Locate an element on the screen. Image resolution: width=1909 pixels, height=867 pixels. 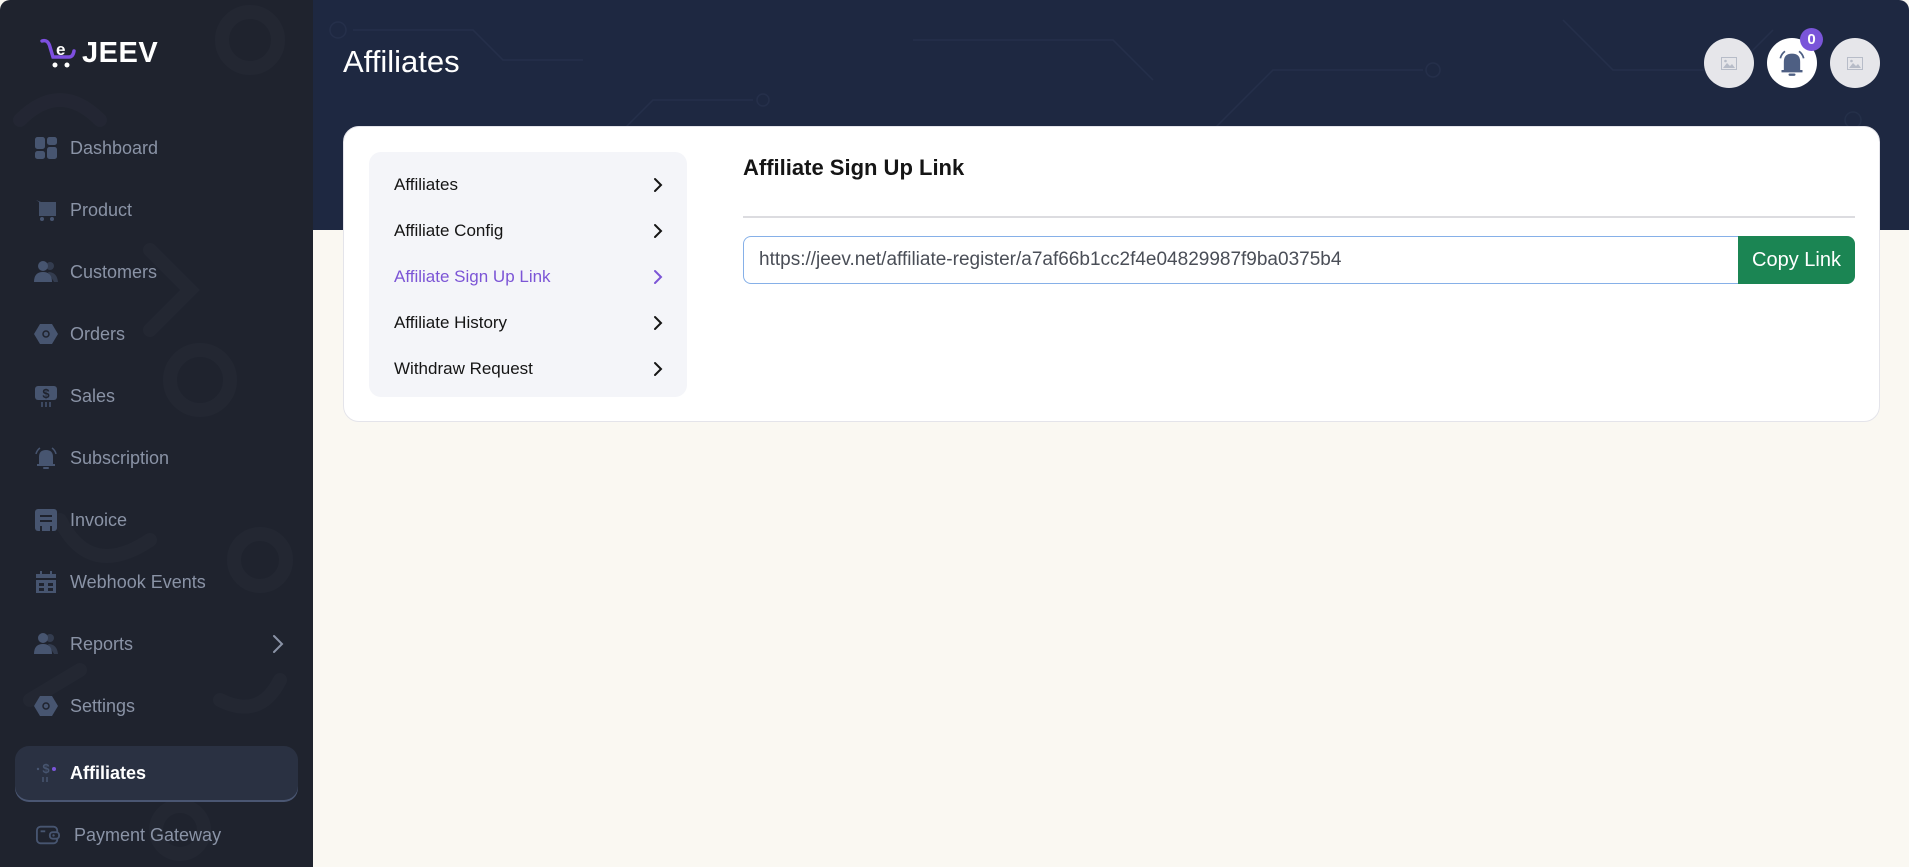
sidebar-item-orders: Orders is located at coordinates (156, 334).